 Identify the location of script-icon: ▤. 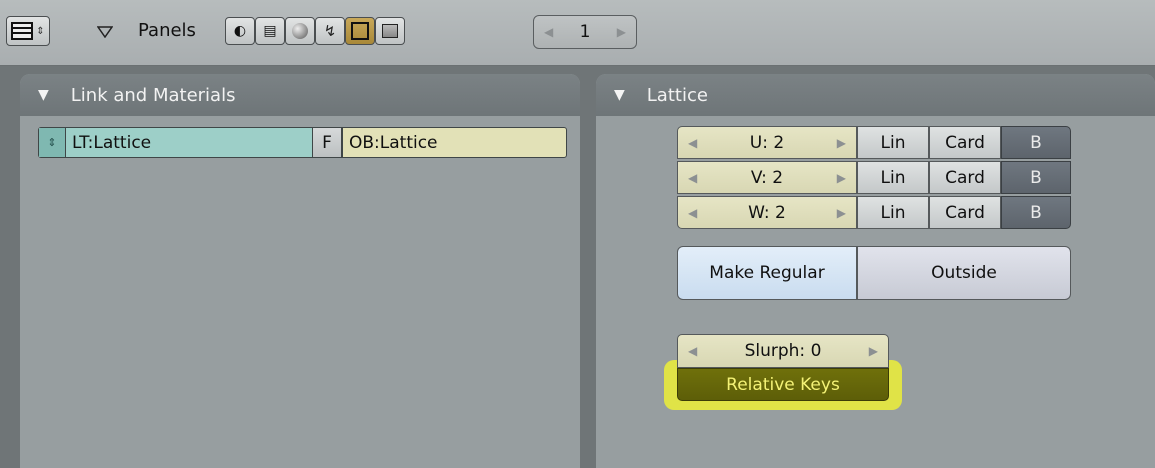
(270, 31).